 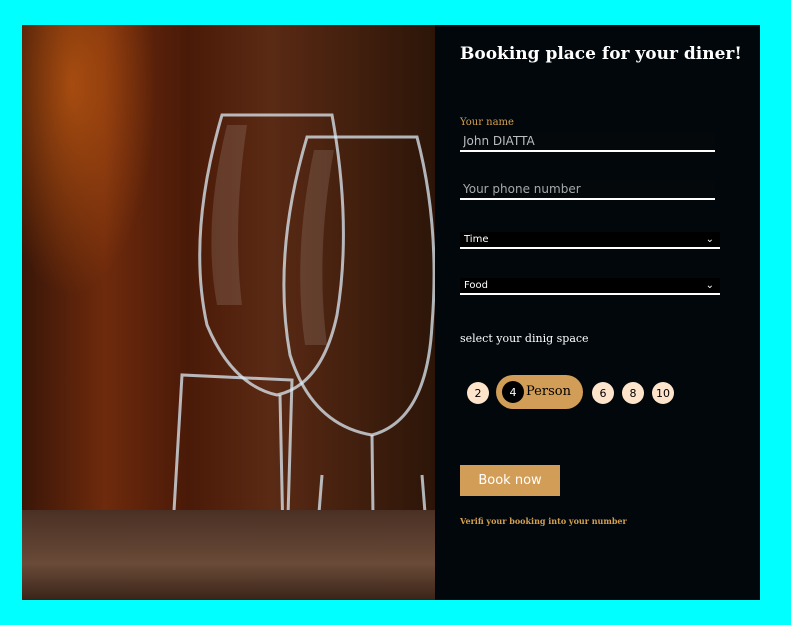 What do you see at coordinates (590, 286) in the screenshot?
I see `food-select: Food ⌄` at bounding box center [590, 286].